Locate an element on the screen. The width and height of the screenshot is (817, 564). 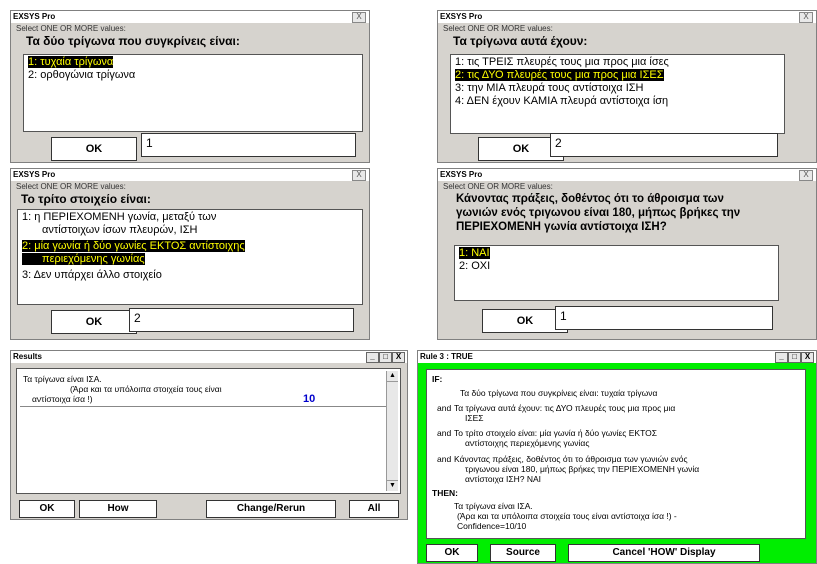
scroll-down-icon: ▼ is located at coordinates (392, 485).